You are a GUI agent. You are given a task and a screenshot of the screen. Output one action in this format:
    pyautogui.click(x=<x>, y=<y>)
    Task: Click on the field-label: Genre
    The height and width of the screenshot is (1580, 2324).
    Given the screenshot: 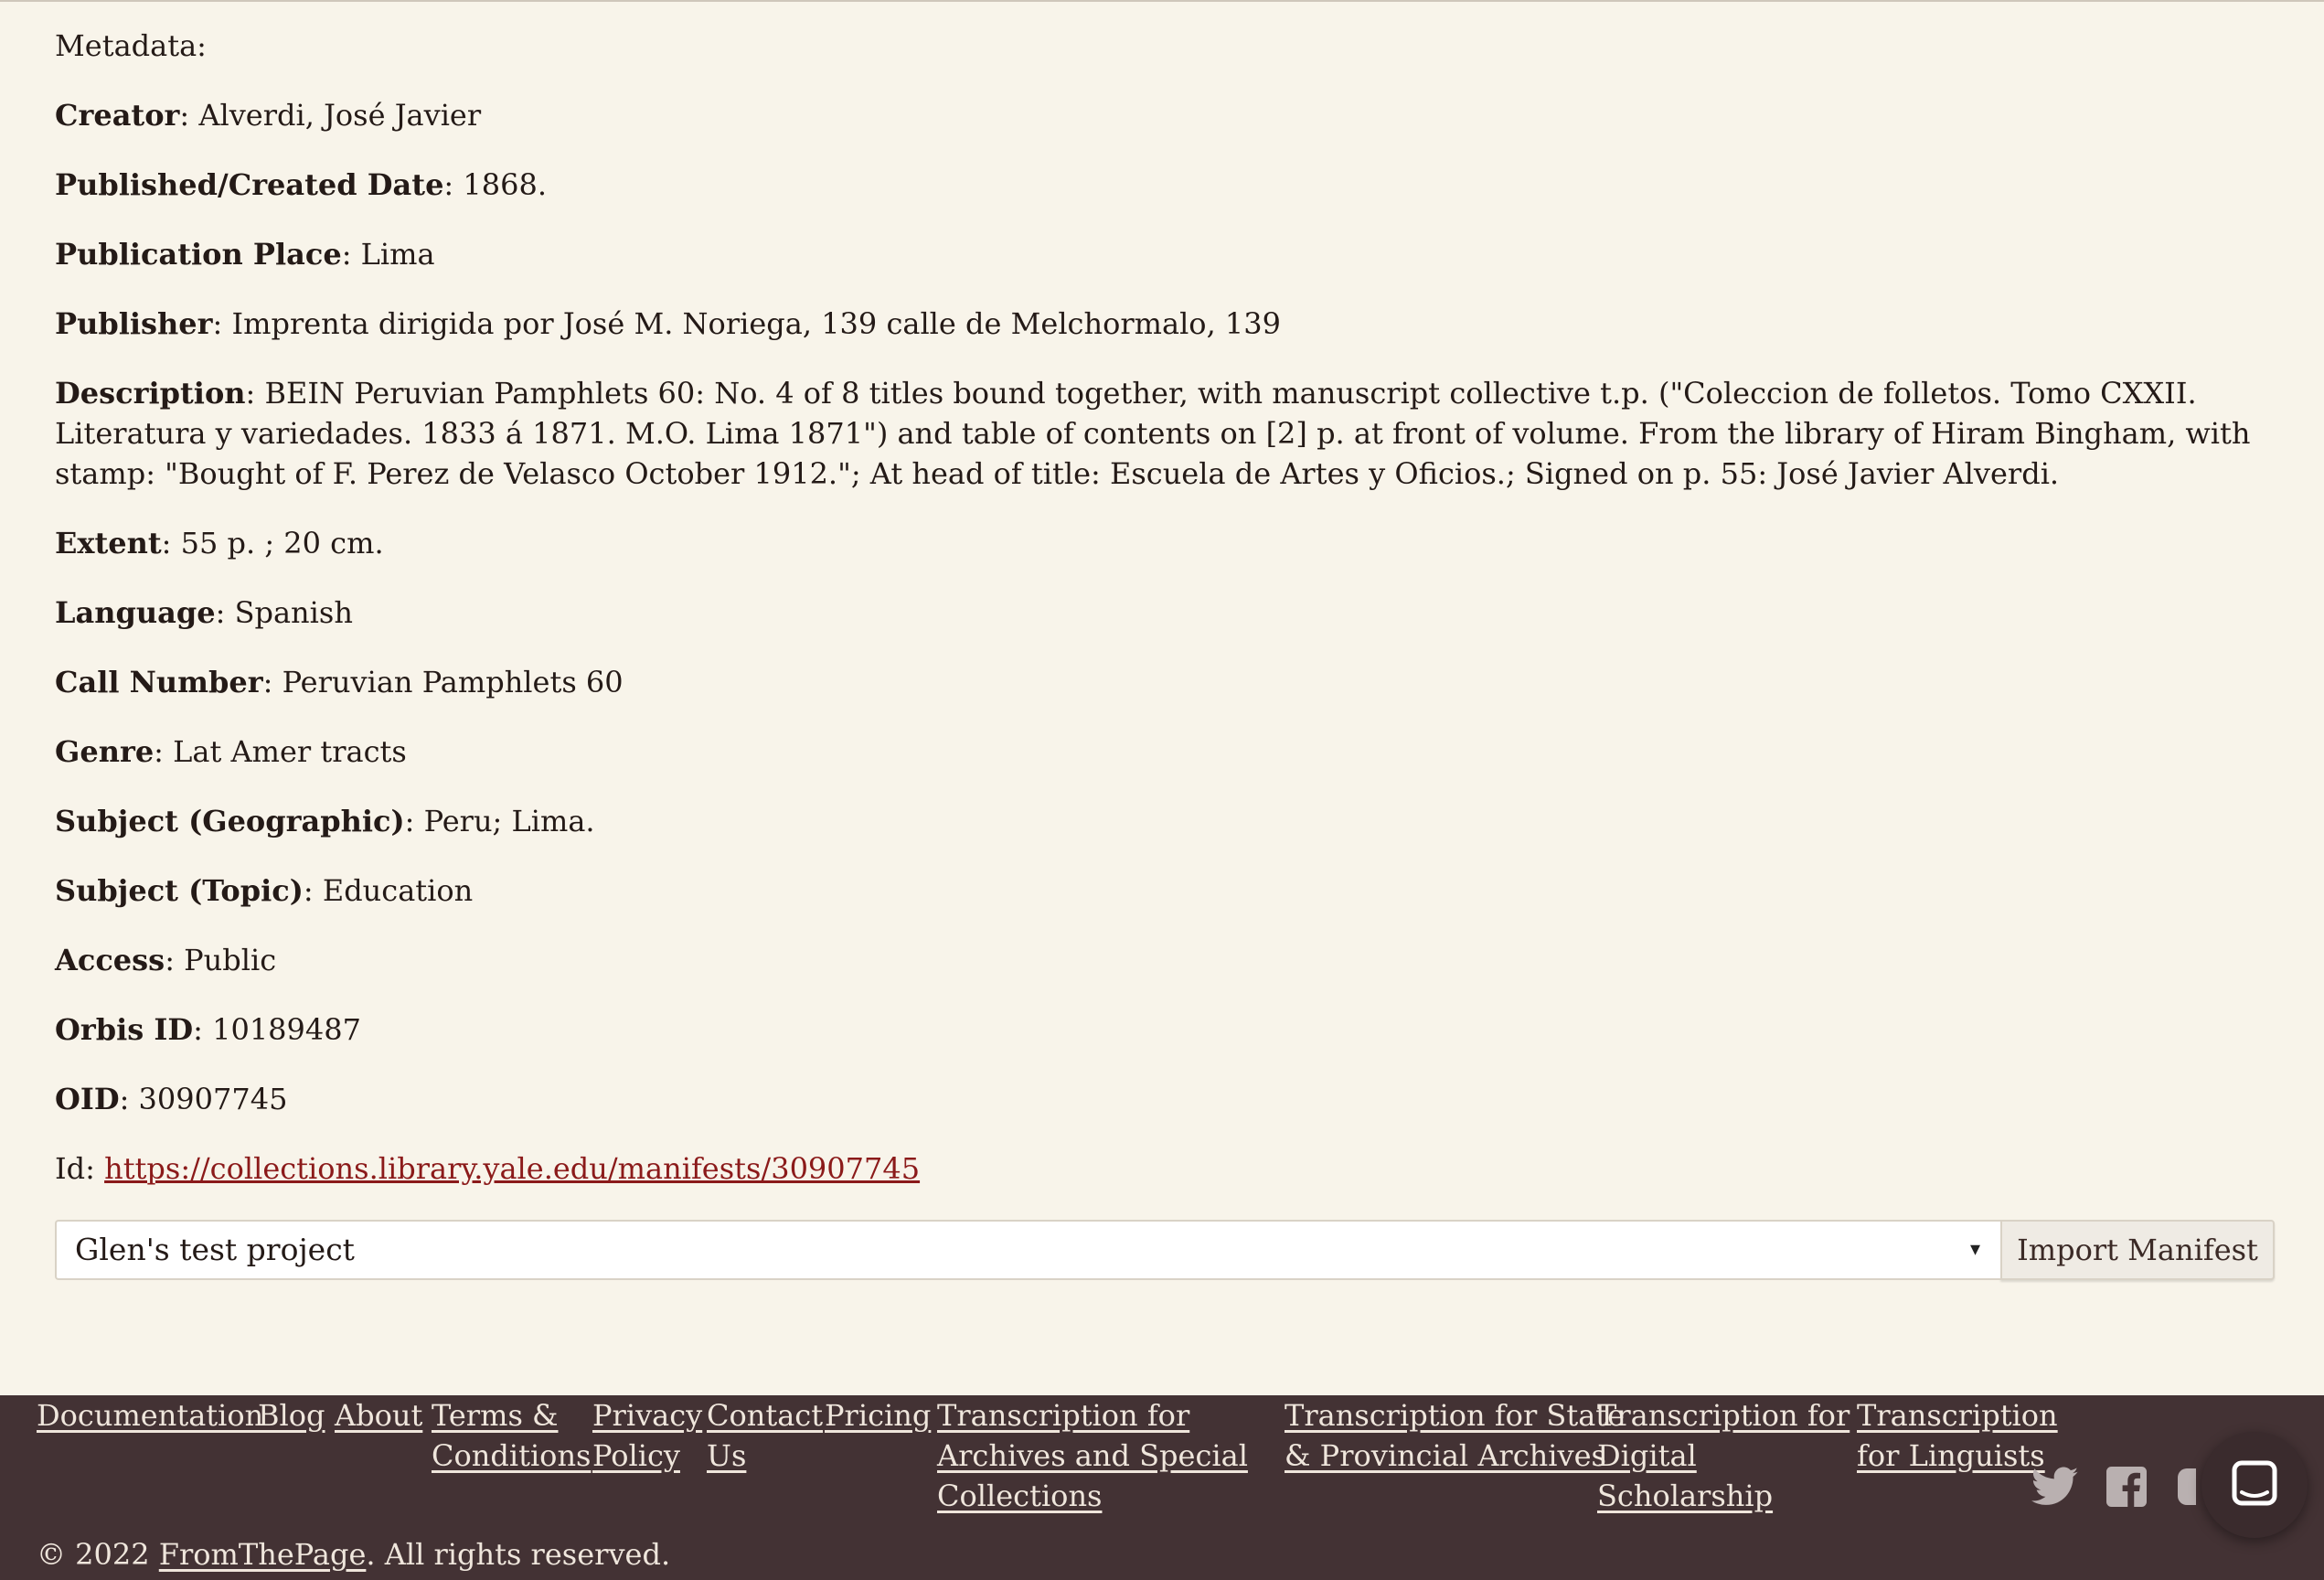 What is the action you would take?
    pyautogui.click(x=105, y=751)
    